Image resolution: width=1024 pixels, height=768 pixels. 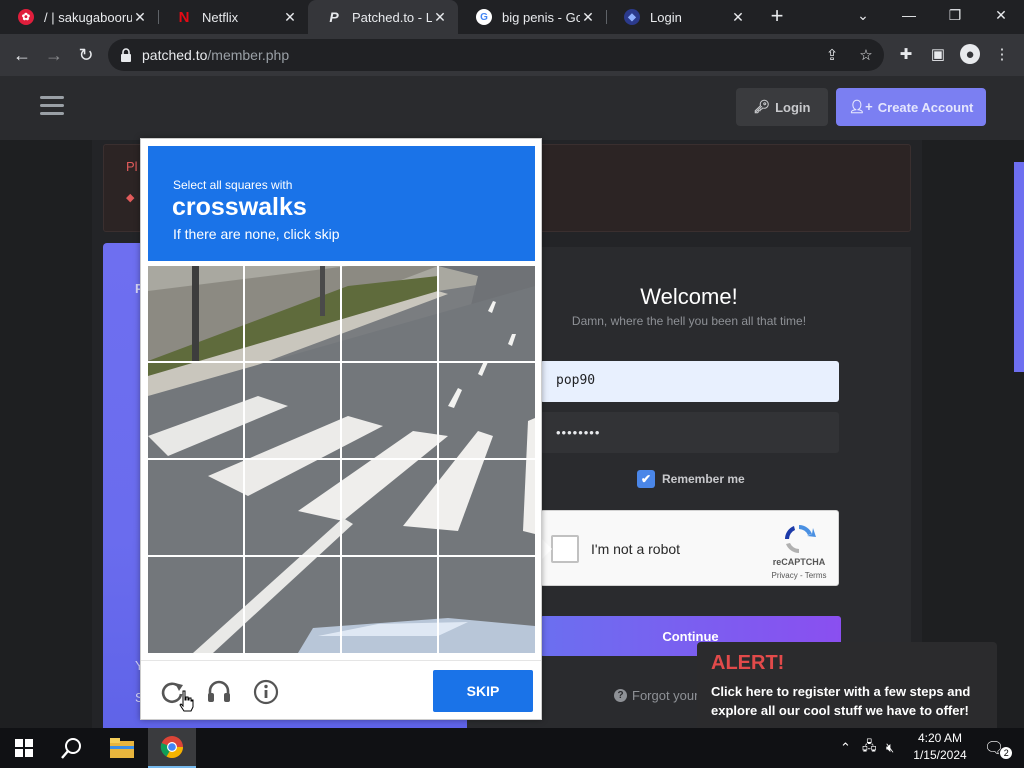 What do you see at coordinates (22, 55) in the screenshot?
I see `back-arrow-icon: ←` at bounding box center [22, 55].